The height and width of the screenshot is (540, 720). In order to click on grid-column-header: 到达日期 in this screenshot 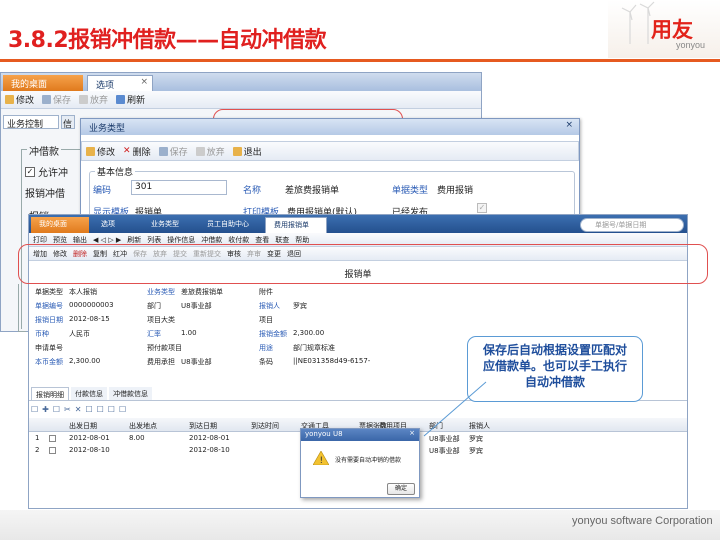, I will do `click(203, 426)`.